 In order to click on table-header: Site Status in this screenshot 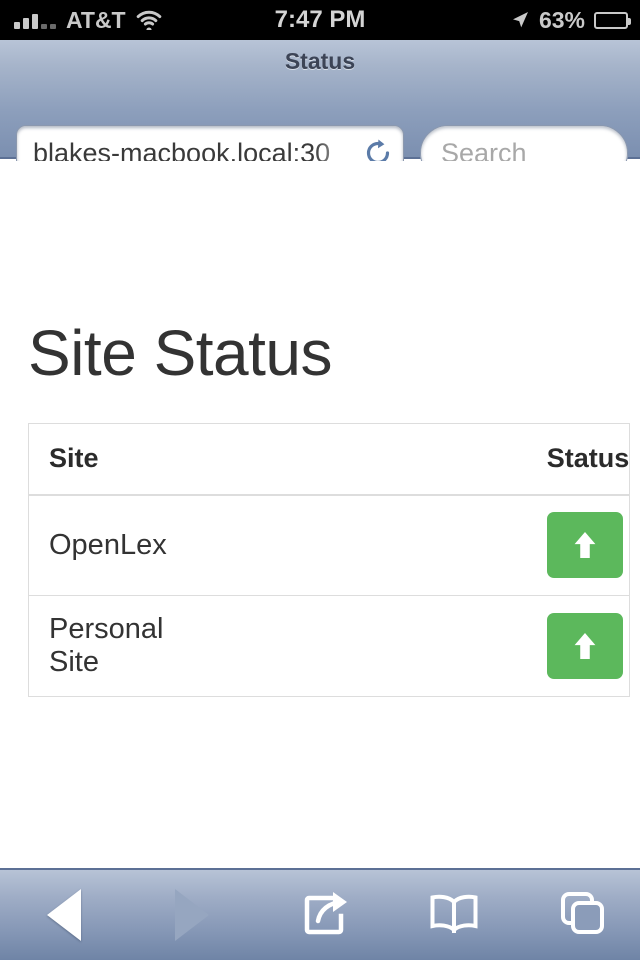, I will do `click(329, 459)`.